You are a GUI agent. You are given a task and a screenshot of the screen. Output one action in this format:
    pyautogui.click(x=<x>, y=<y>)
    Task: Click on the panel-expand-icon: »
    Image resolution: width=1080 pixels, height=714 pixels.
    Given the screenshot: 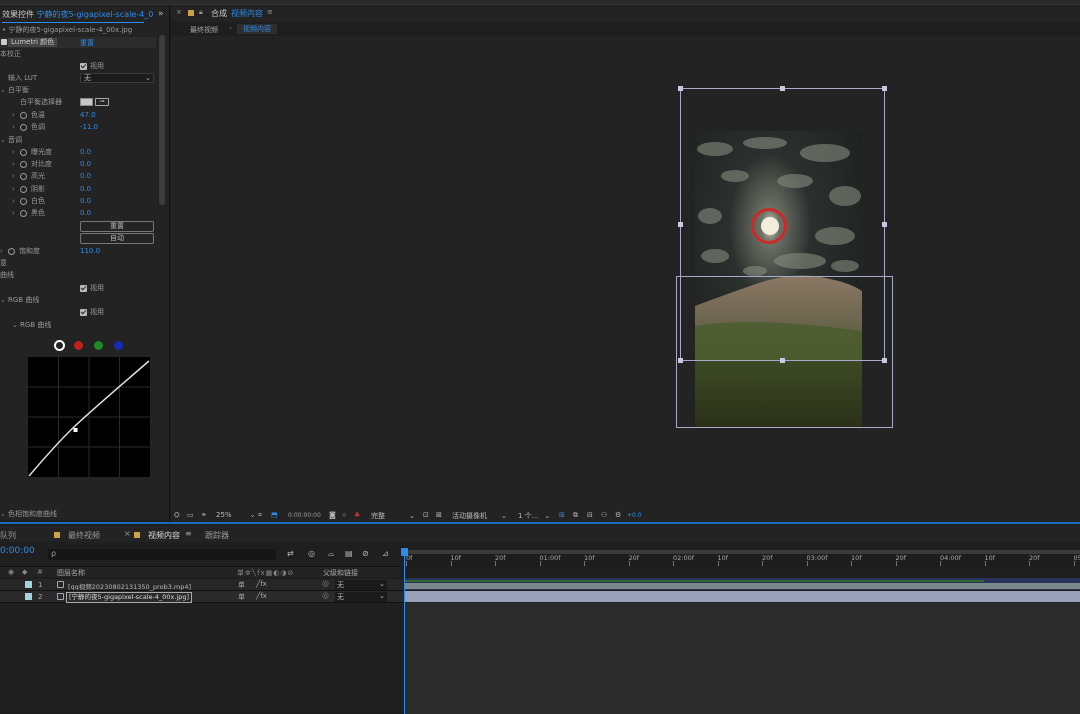 What is the action you would take?
    pyautogui.click(x=161, y=14)
    